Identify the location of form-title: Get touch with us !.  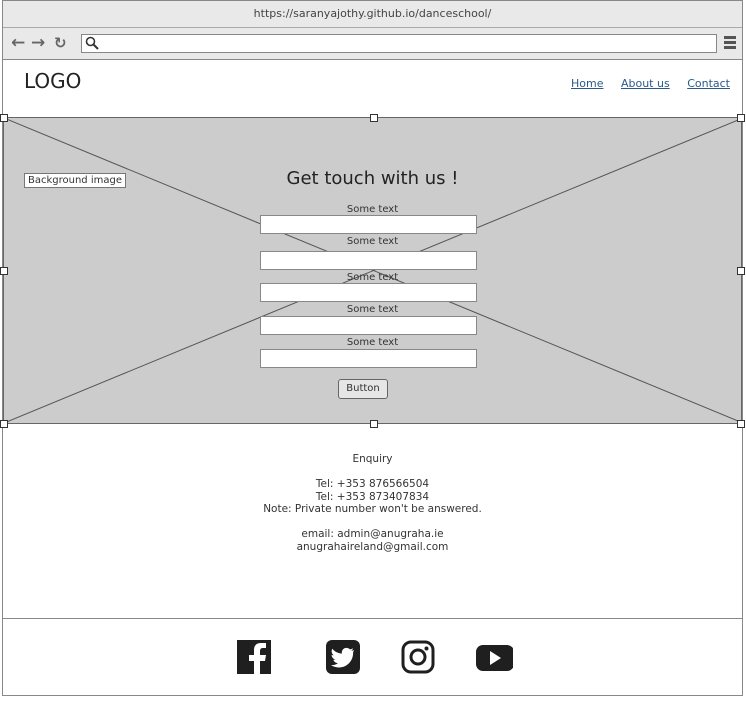
(372, 178).